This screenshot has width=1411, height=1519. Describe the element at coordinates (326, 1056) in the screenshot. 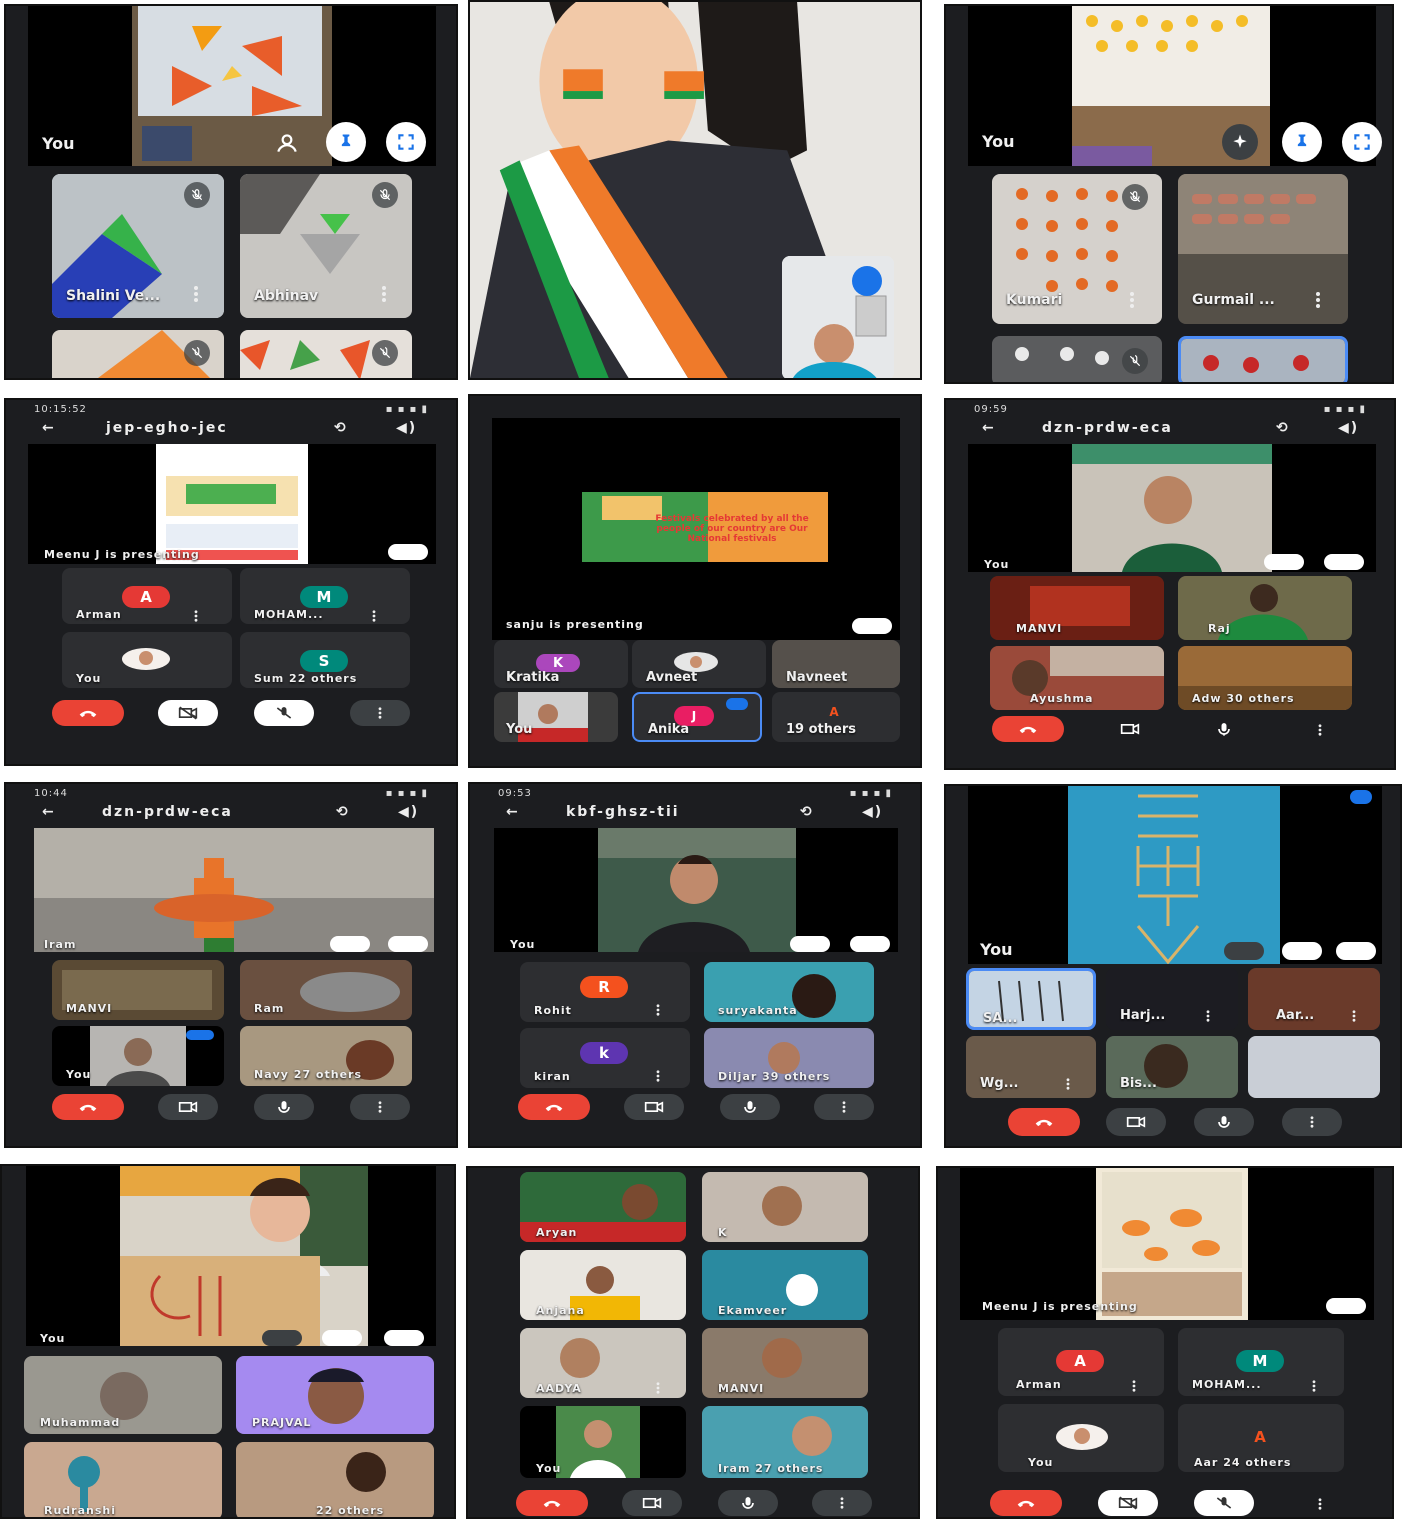

I see `participant-tile: Navy 27 others` at that location.